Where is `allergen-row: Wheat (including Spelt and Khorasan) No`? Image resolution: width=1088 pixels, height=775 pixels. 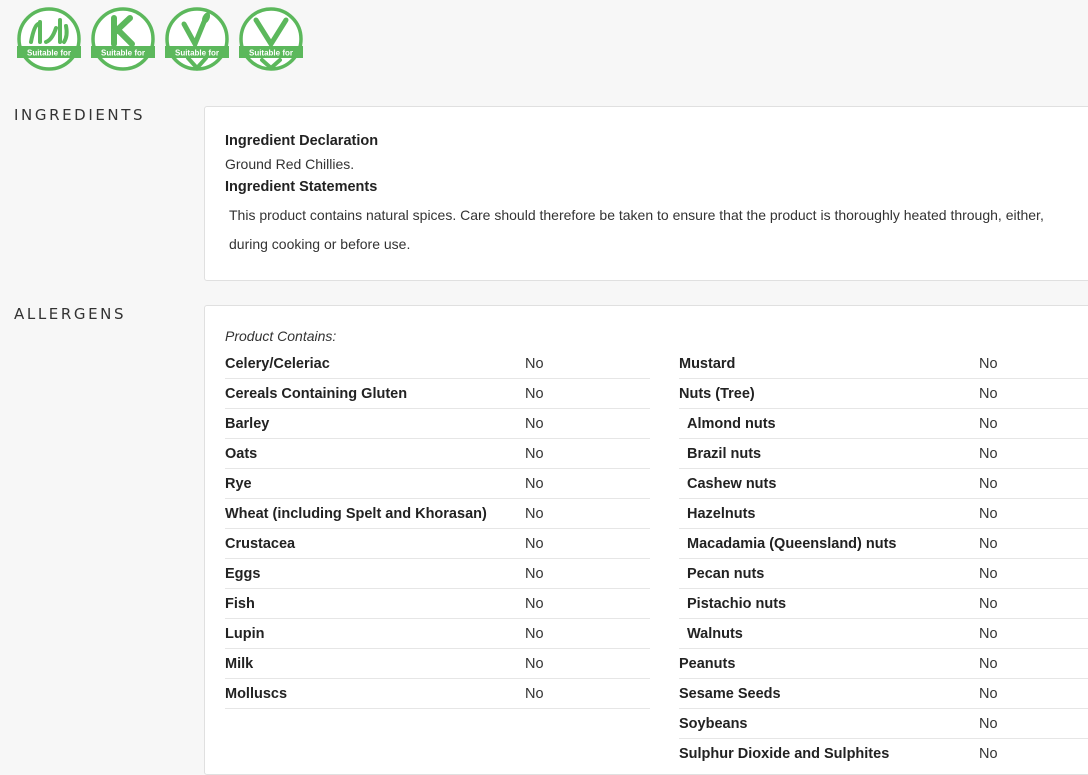 allergen-row: Wheat (including Spelt and Khorasan) No is located at coordinates (437, 514).